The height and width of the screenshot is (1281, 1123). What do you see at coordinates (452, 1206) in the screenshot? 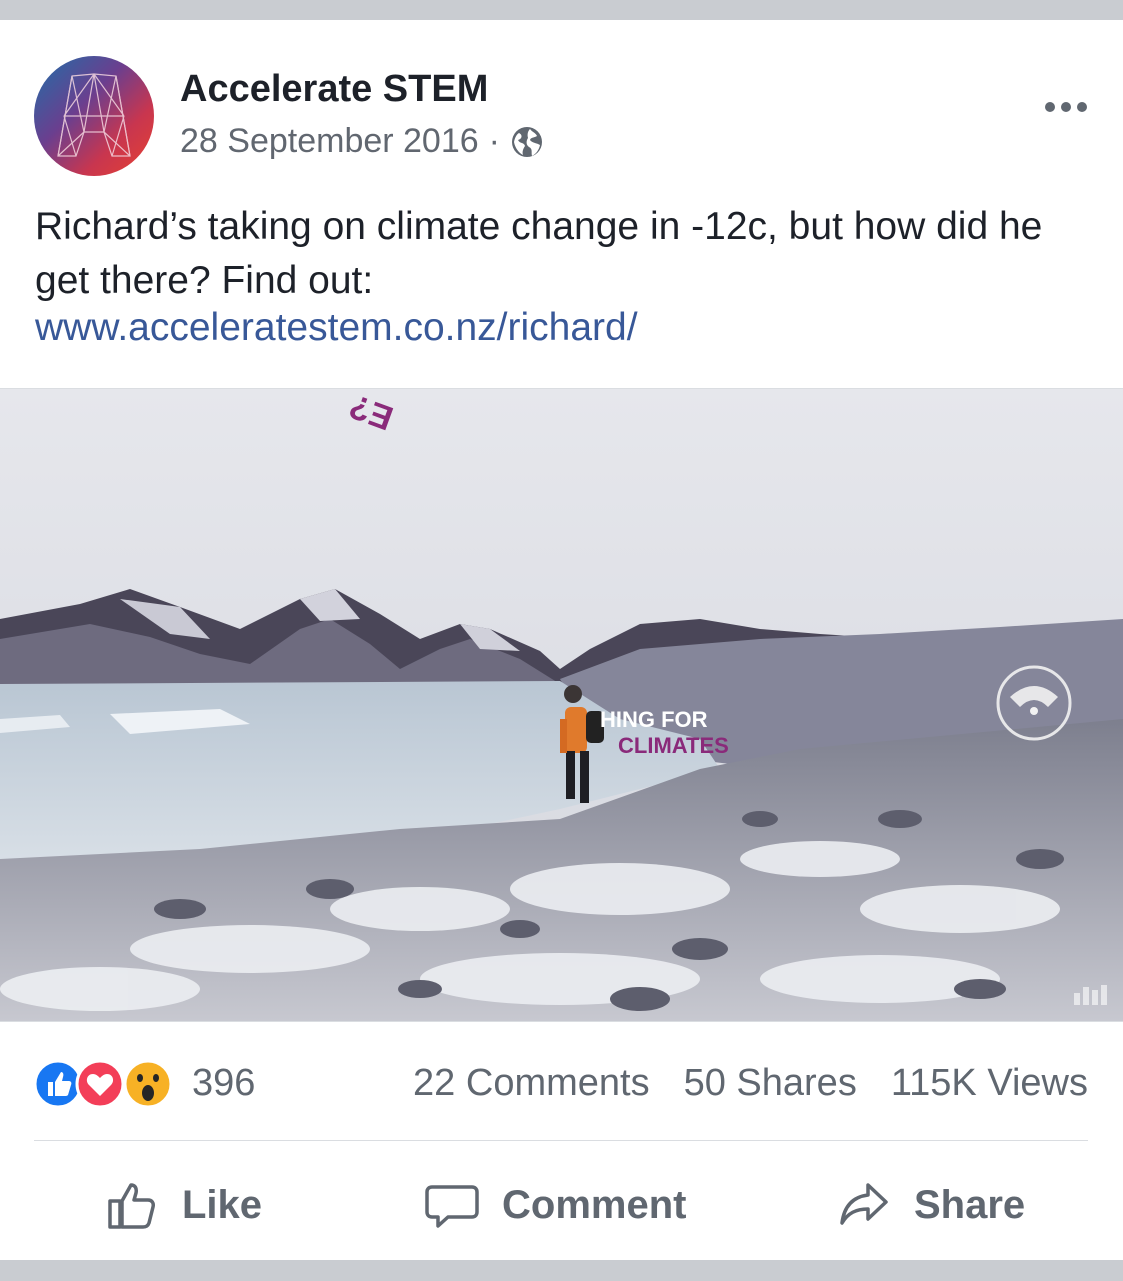
I see `comment-bubble-icon` at bounding box center [452, 1206].